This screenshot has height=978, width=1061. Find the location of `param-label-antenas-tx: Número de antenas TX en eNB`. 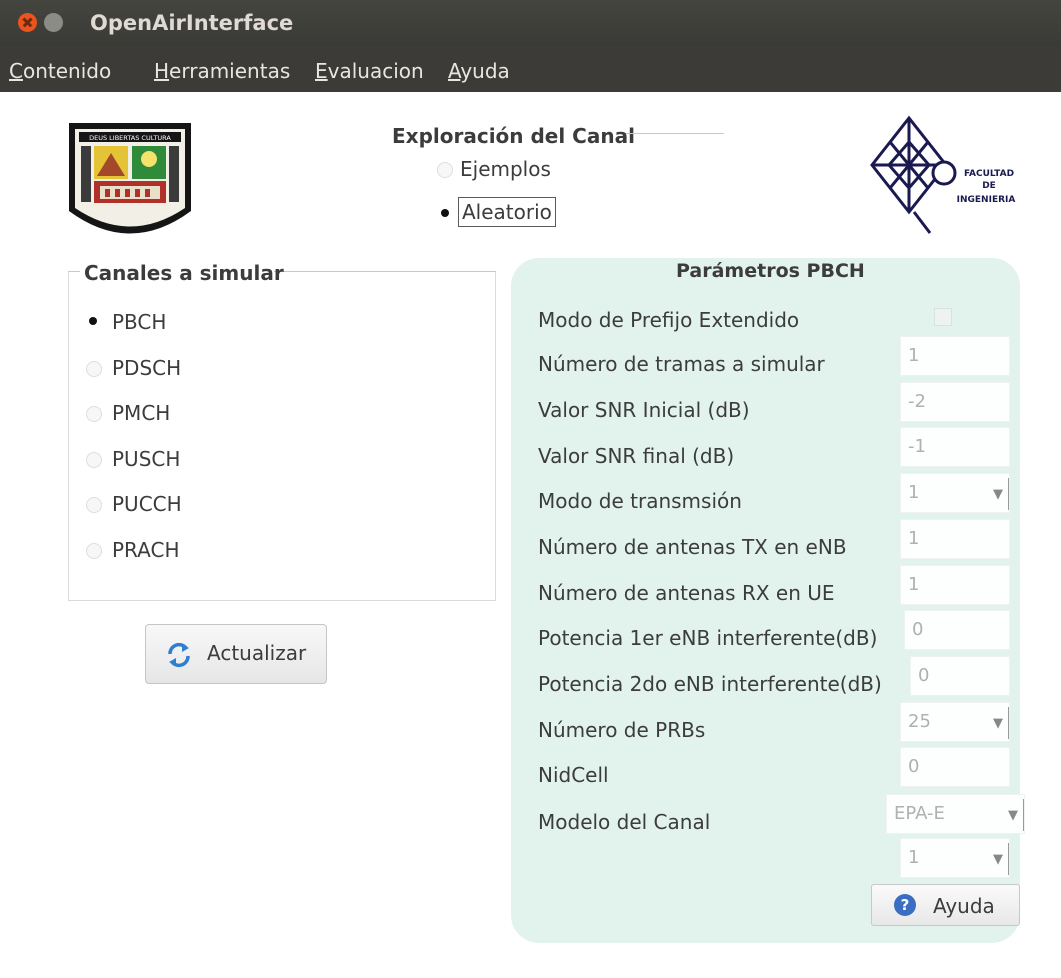

param-label-antenas-tx: Número de antenas TX en eNB is located at coordinates (692, 547).